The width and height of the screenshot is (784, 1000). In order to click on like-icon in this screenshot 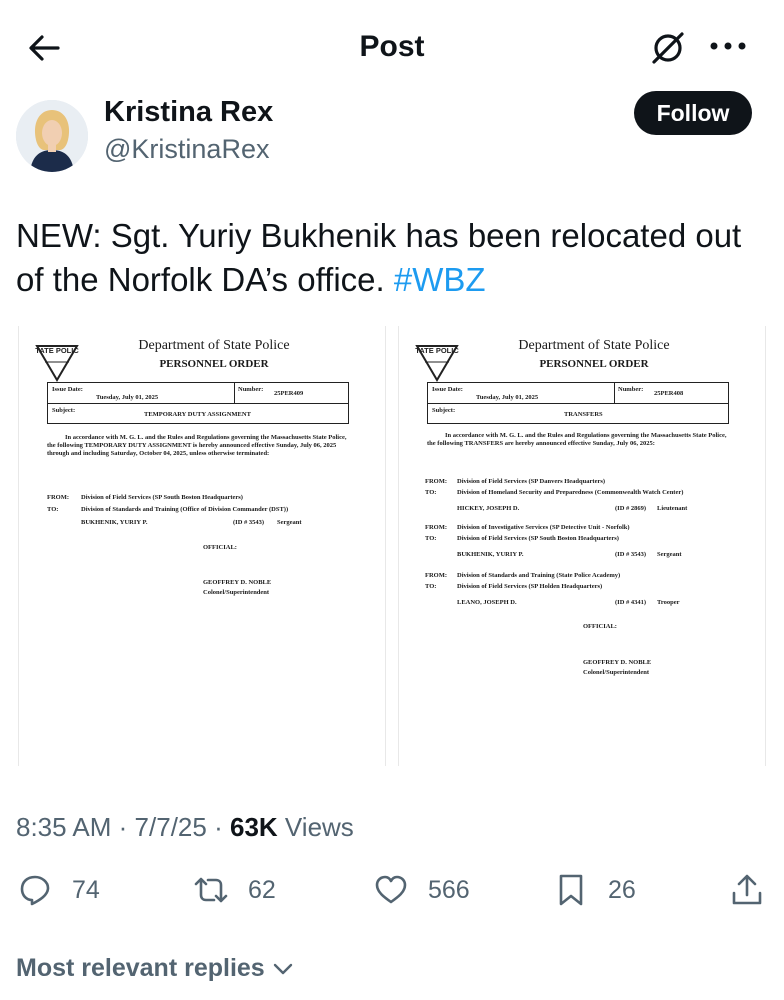, I will do `click(391, 889)`.